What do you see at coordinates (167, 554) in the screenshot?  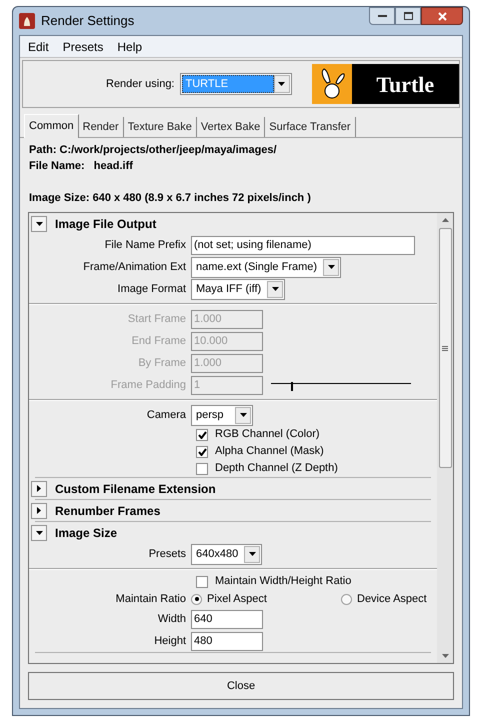 I see `field-label: Presets` at bounding box center [167, 554].